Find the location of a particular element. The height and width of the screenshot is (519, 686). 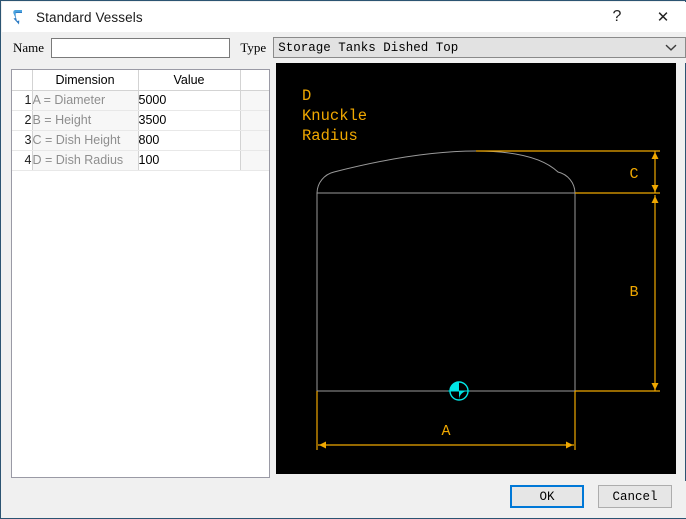

row-value: 3500 is located at coordinates (189, 120).